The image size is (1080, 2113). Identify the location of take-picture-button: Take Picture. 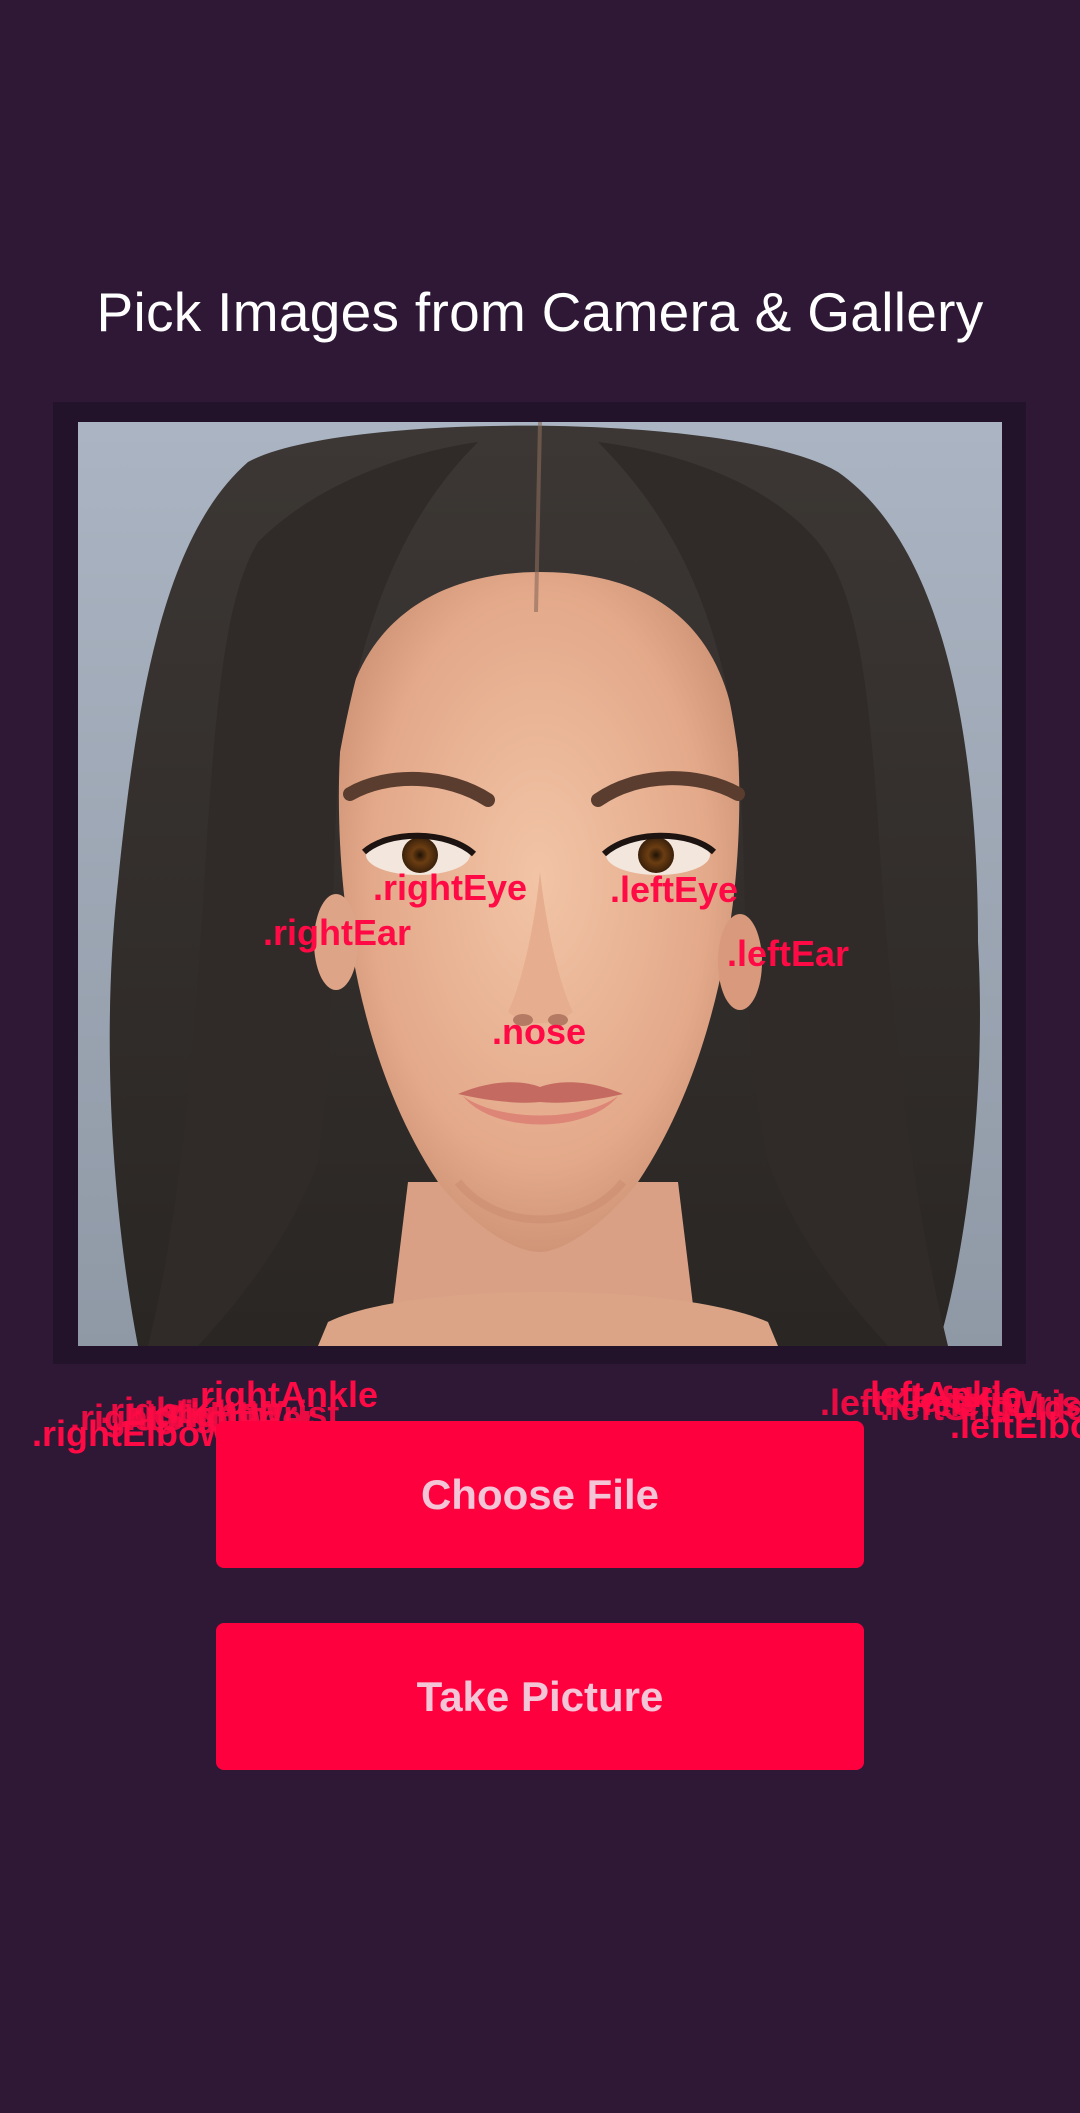
(540, 1696).